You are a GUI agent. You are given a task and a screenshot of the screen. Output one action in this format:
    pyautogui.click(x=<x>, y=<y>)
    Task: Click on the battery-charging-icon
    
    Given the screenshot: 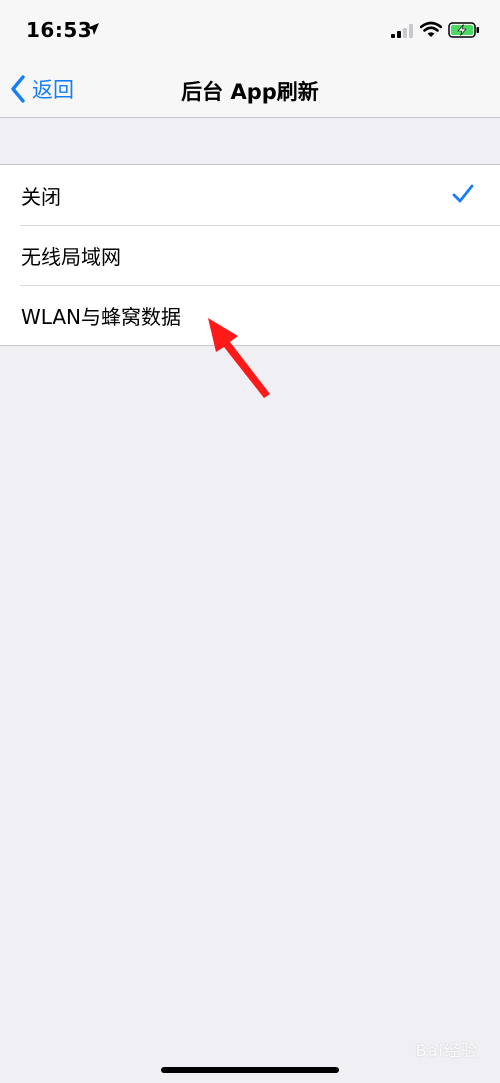 What is the action you would take?
    pyautogui.click(x=463, y=30)
    